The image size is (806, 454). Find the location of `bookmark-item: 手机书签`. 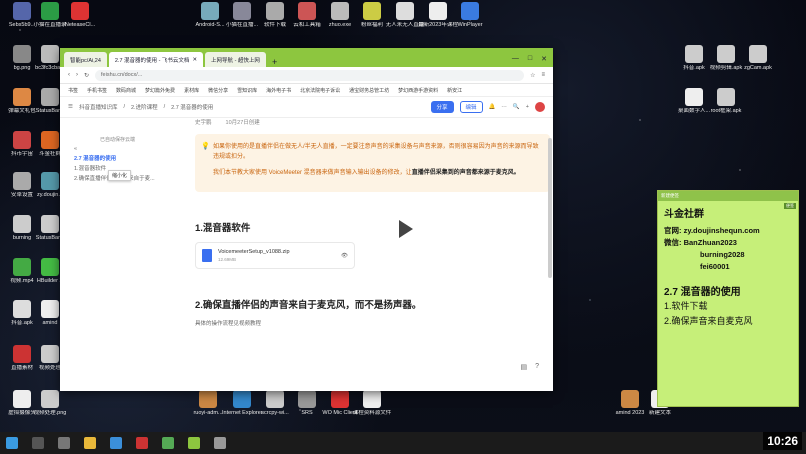

bookmark-item: 手机书签 is located at coordinates (97, 90).